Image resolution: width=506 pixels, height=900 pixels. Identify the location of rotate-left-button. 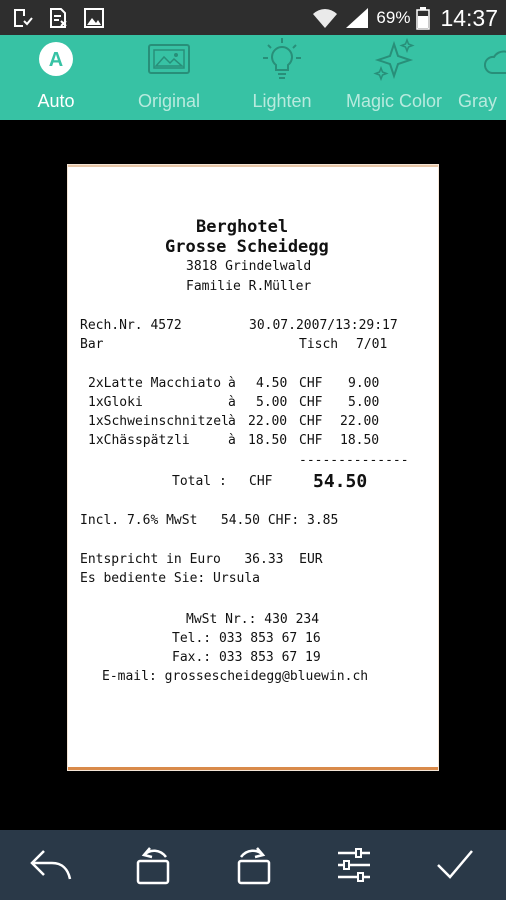
(152, 865).